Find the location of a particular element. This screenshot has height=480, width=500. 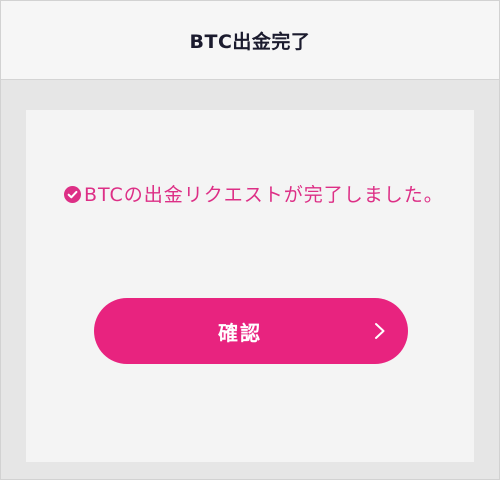

check-circle-icon is located at coordinates (72, 194).